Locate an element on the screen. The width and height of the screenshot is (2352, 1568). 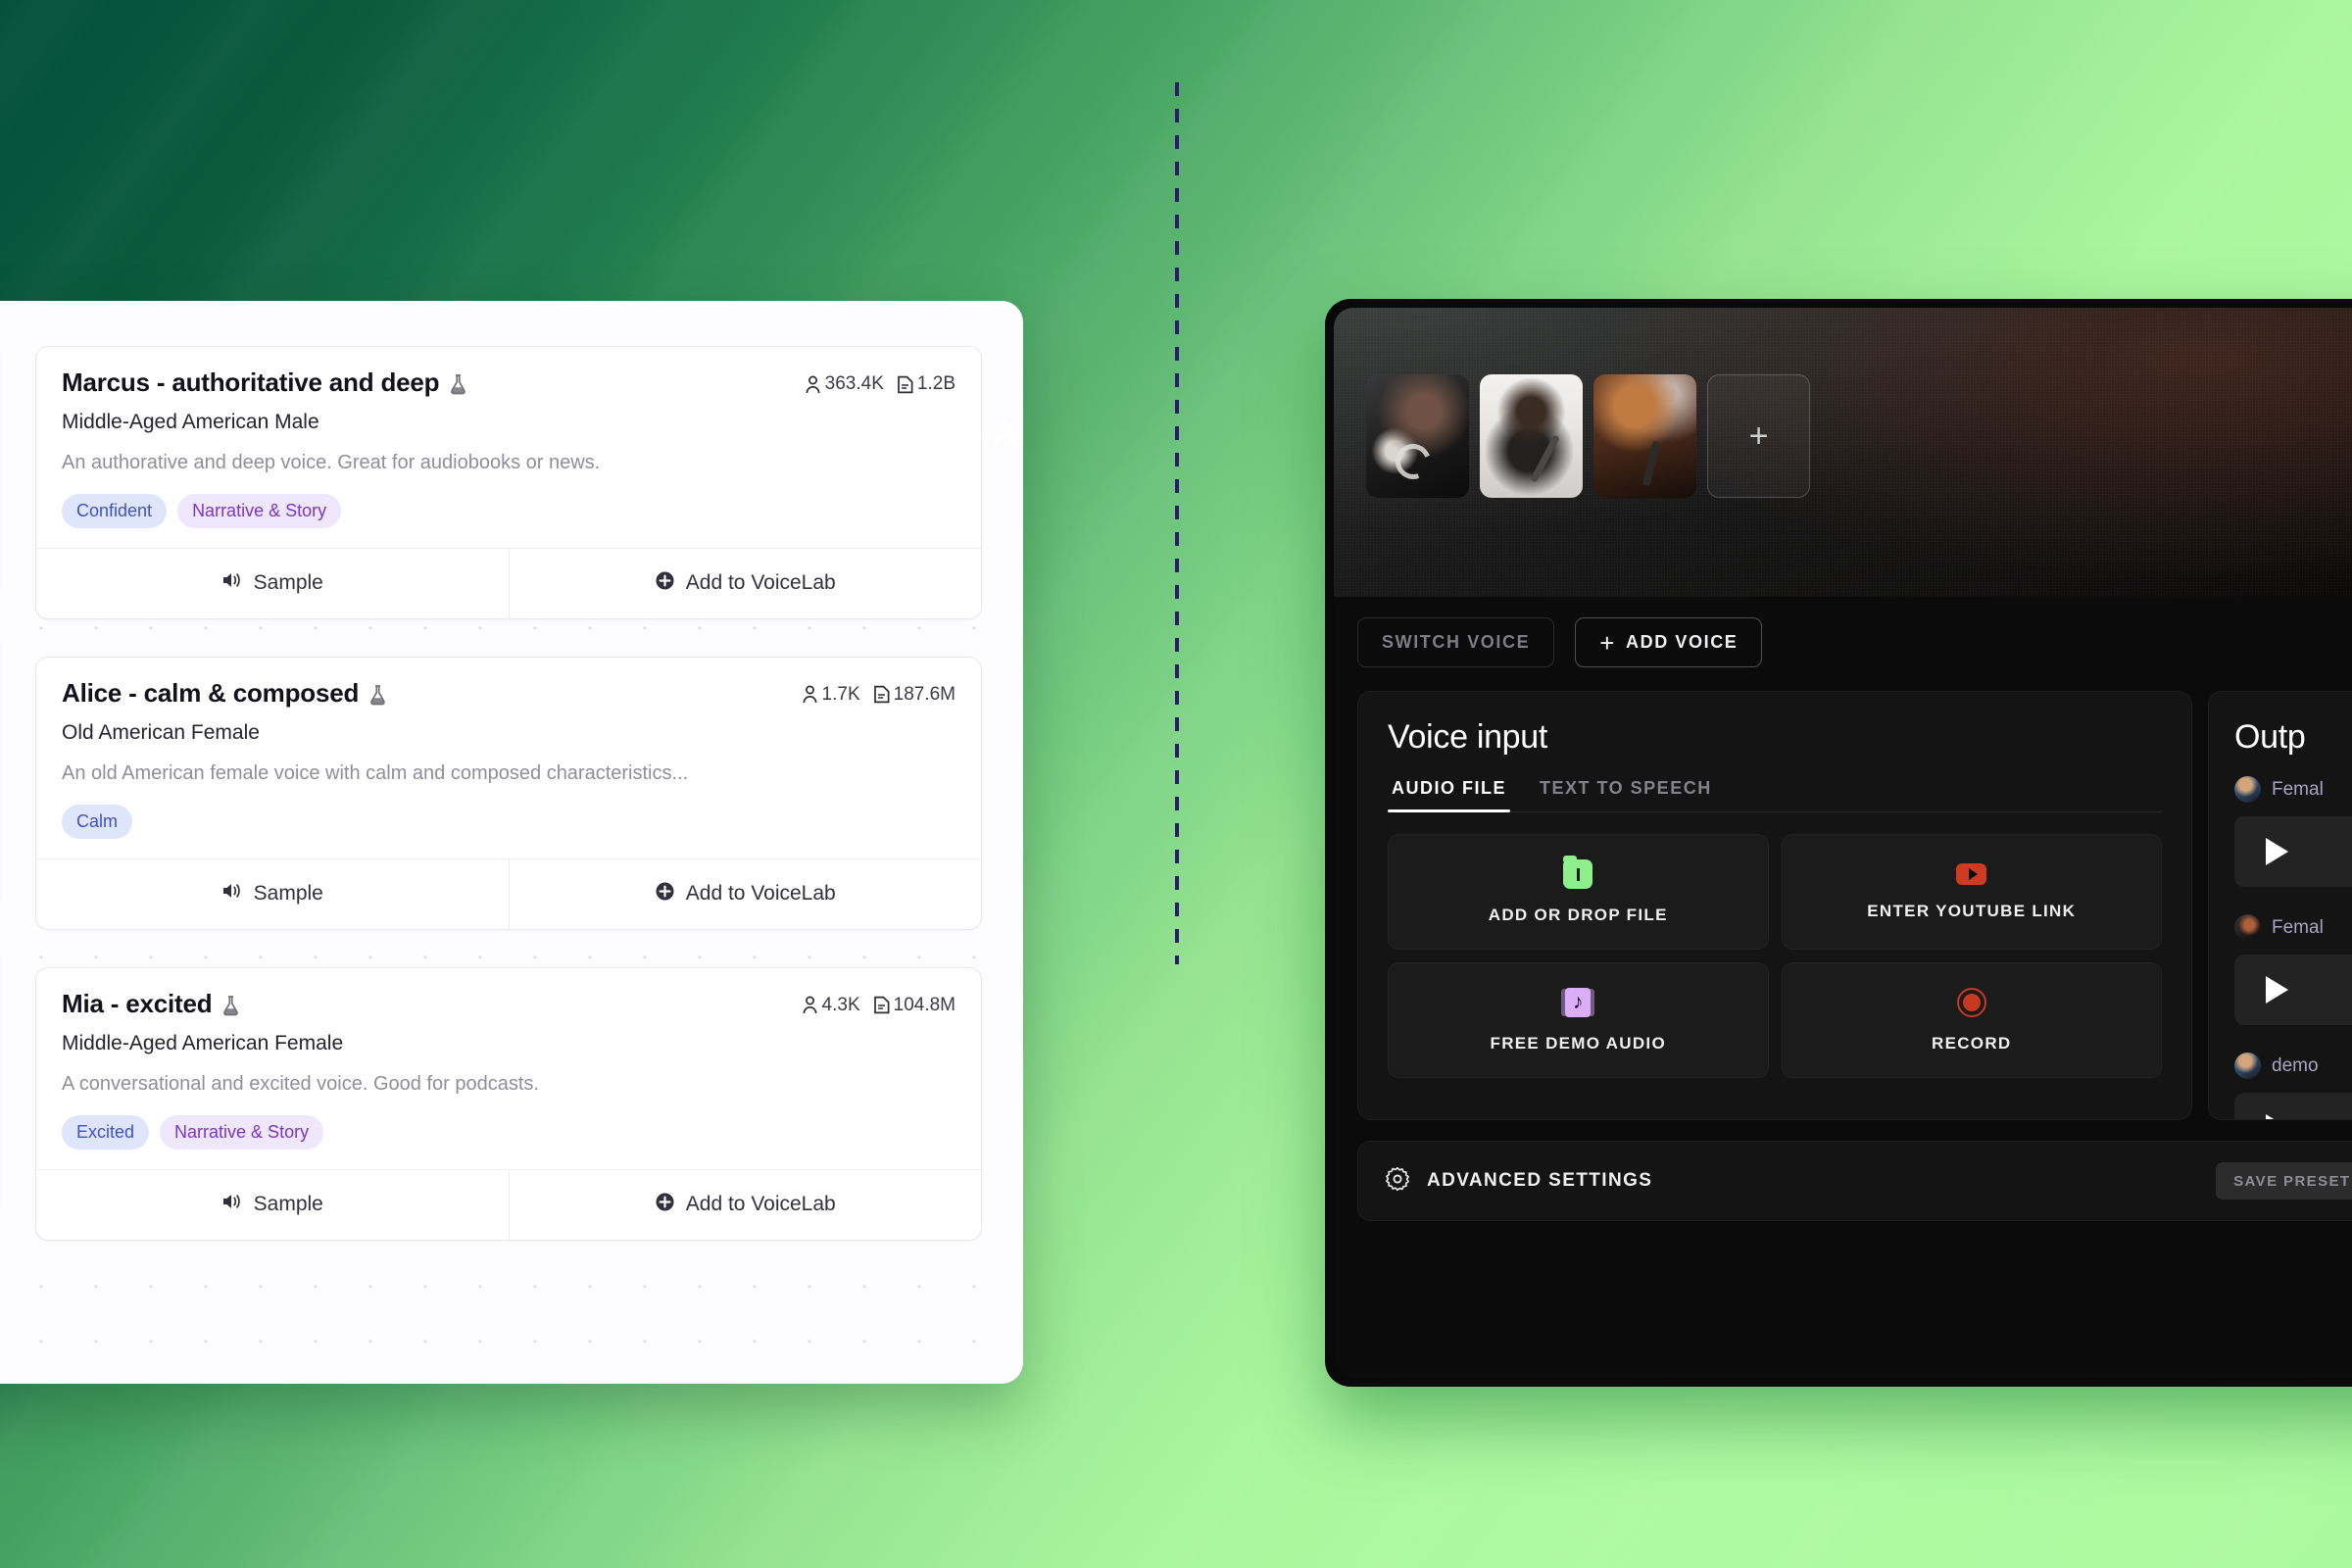
output-row: Femal is located at coordinates (2293, 969).